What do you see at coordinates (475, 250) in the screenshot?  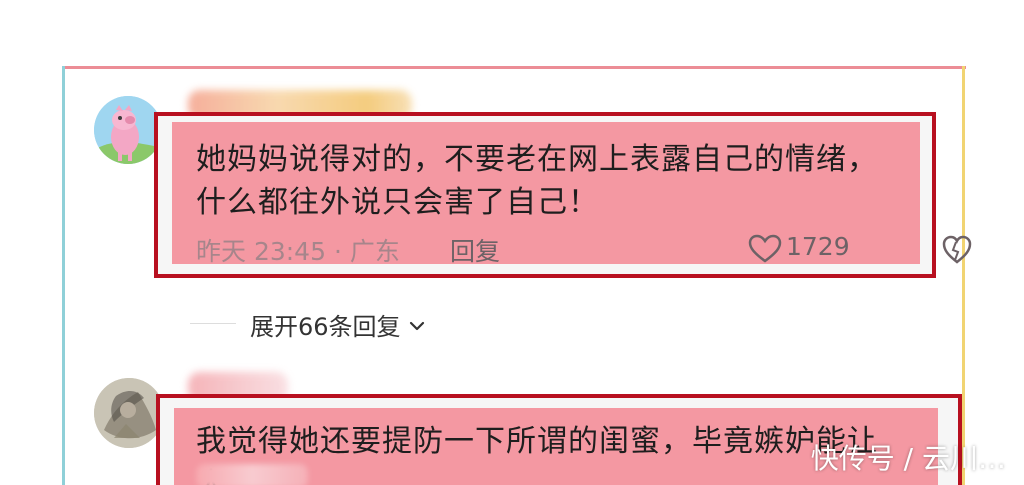 I see `reply-button: 回复` at bounding box center [475, 250].